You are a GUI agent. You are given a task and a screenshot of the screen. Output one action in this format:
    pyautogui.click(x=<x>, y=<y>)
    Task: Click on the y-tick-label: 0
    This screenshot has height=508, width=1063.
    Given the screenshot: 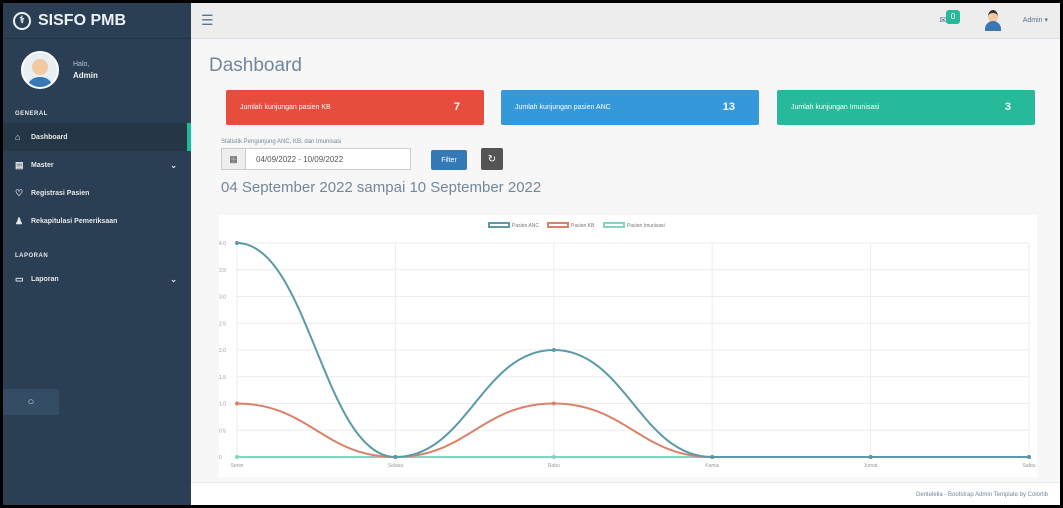 What is the action you would take?
    pyautogui.click(x=220, y=458)
    